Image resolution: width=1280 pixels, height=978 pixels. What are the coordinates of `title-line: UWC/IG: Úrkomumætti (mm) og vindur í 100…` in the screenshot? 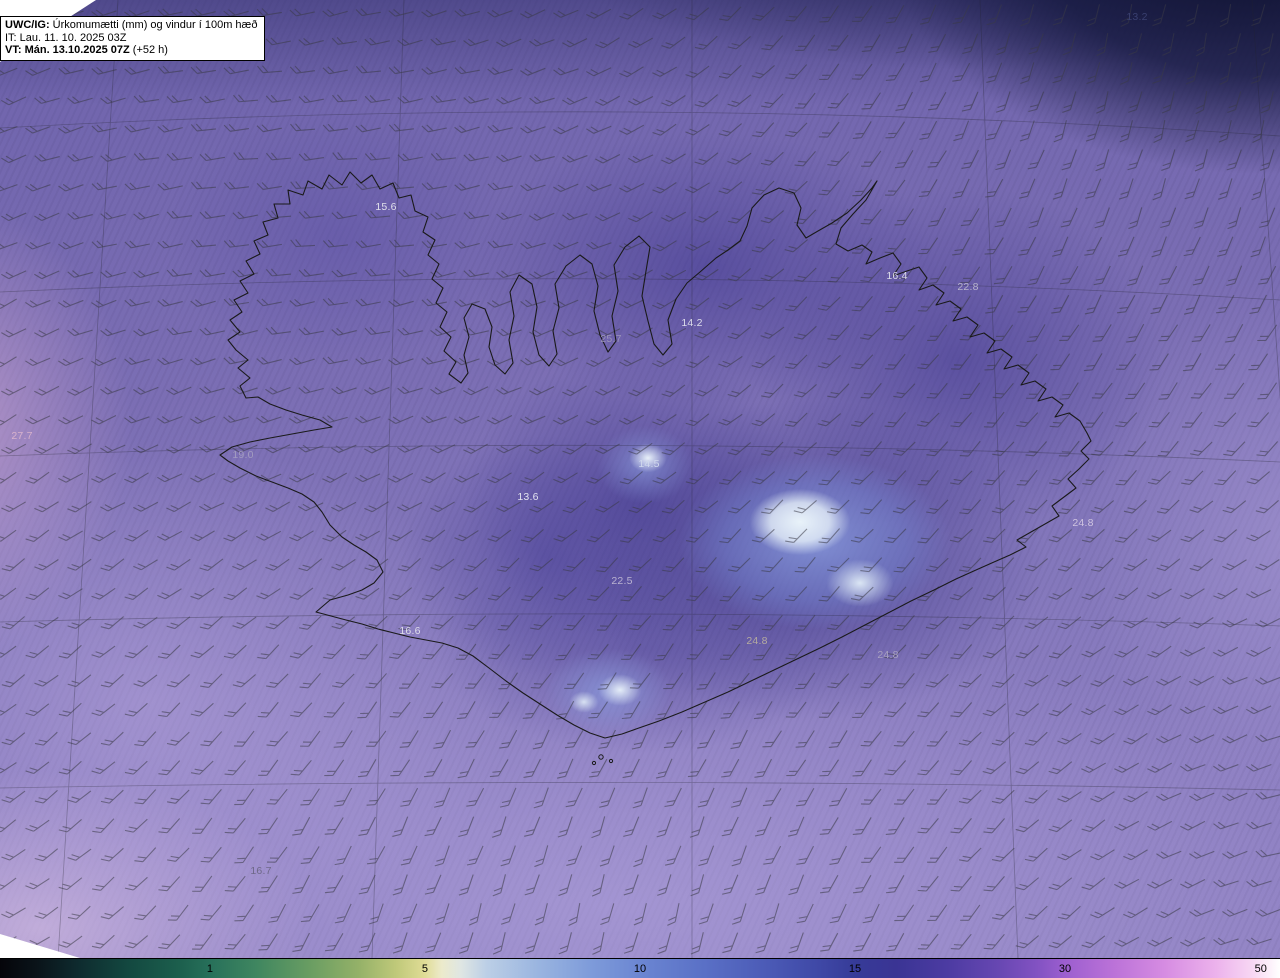 It's located at (131, 25).